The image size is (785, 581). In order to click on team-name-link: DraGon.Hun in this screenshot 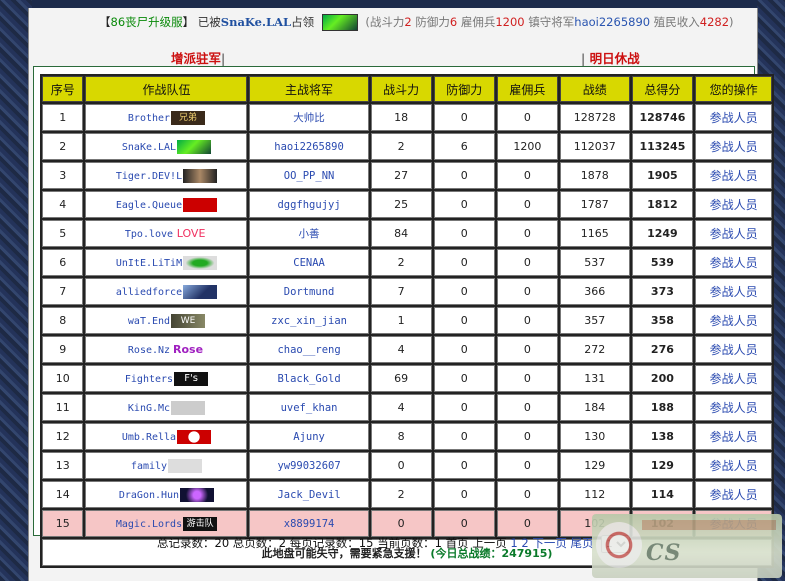, I will do `click(149, 495)`.